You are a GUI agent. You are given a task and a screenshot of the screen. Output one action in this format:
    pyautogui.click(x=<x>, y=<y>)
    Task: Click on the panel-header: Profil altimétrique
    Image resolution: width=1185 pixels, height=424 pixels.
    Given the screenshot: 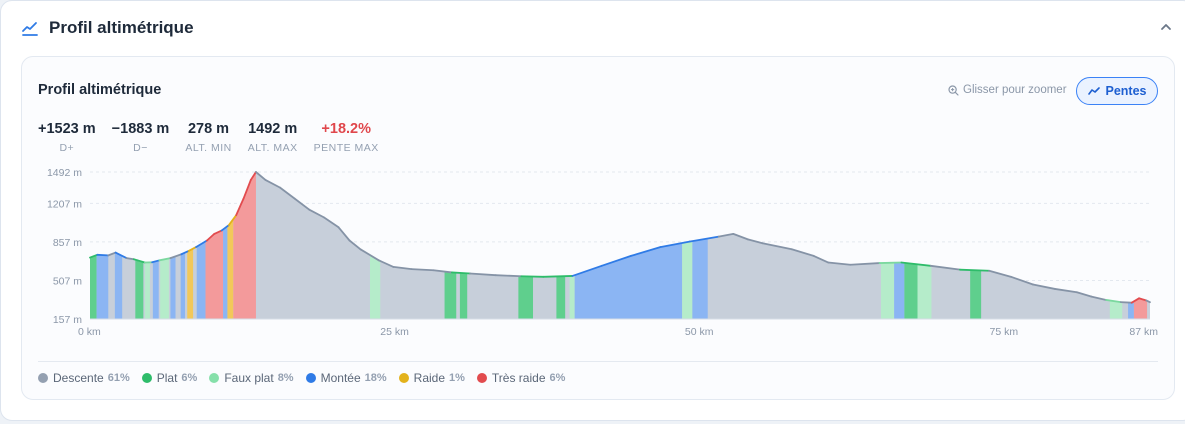 What is the action you would take?
    pyautogui.click(x=107, y=28)
    